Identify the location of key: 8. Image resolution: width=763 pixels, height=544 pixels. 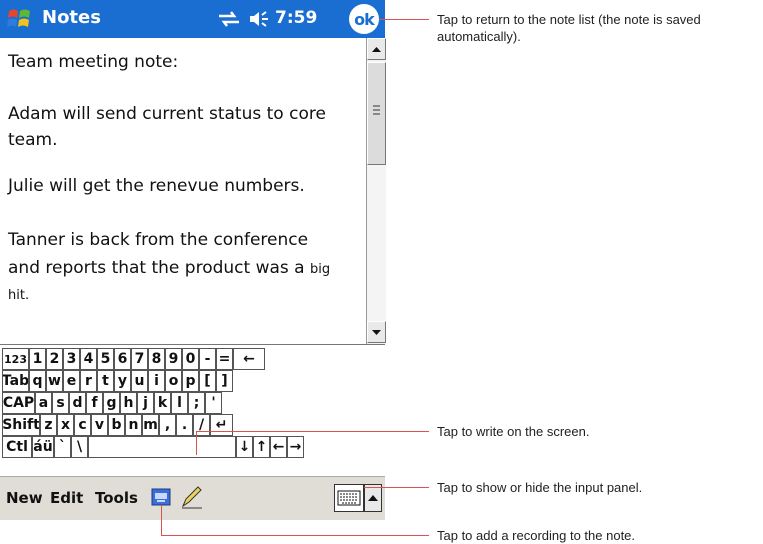
(156, 359).